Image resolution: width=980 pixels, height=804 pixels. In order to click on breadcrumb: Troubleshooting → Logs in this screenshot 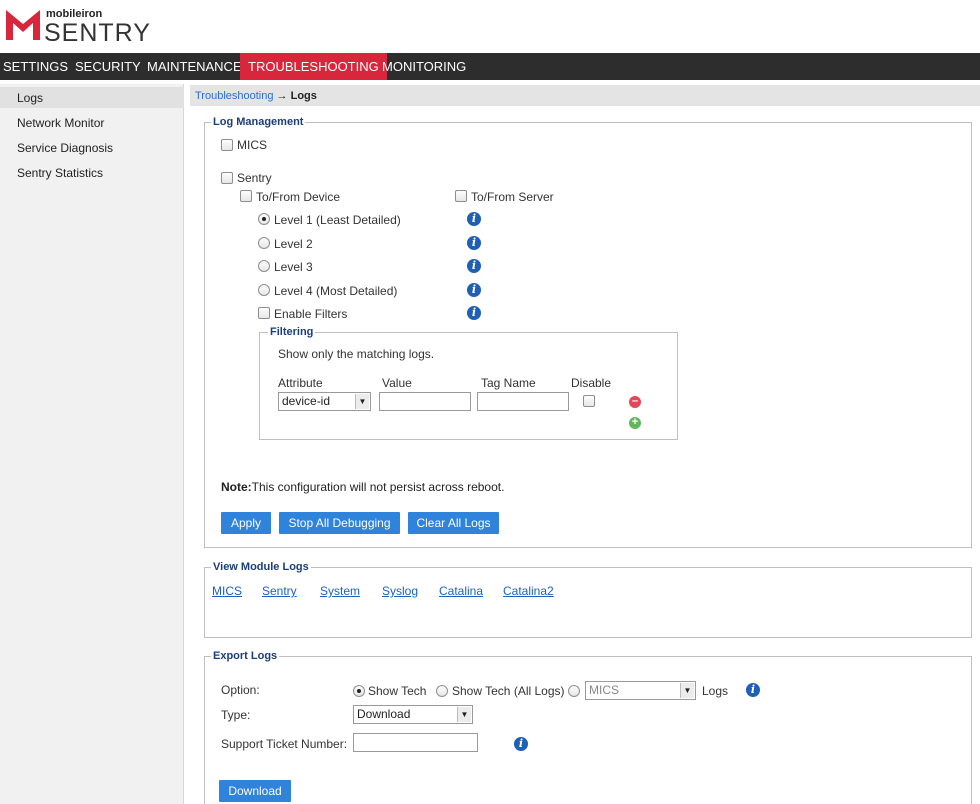, I will do `click(256, 96)`.